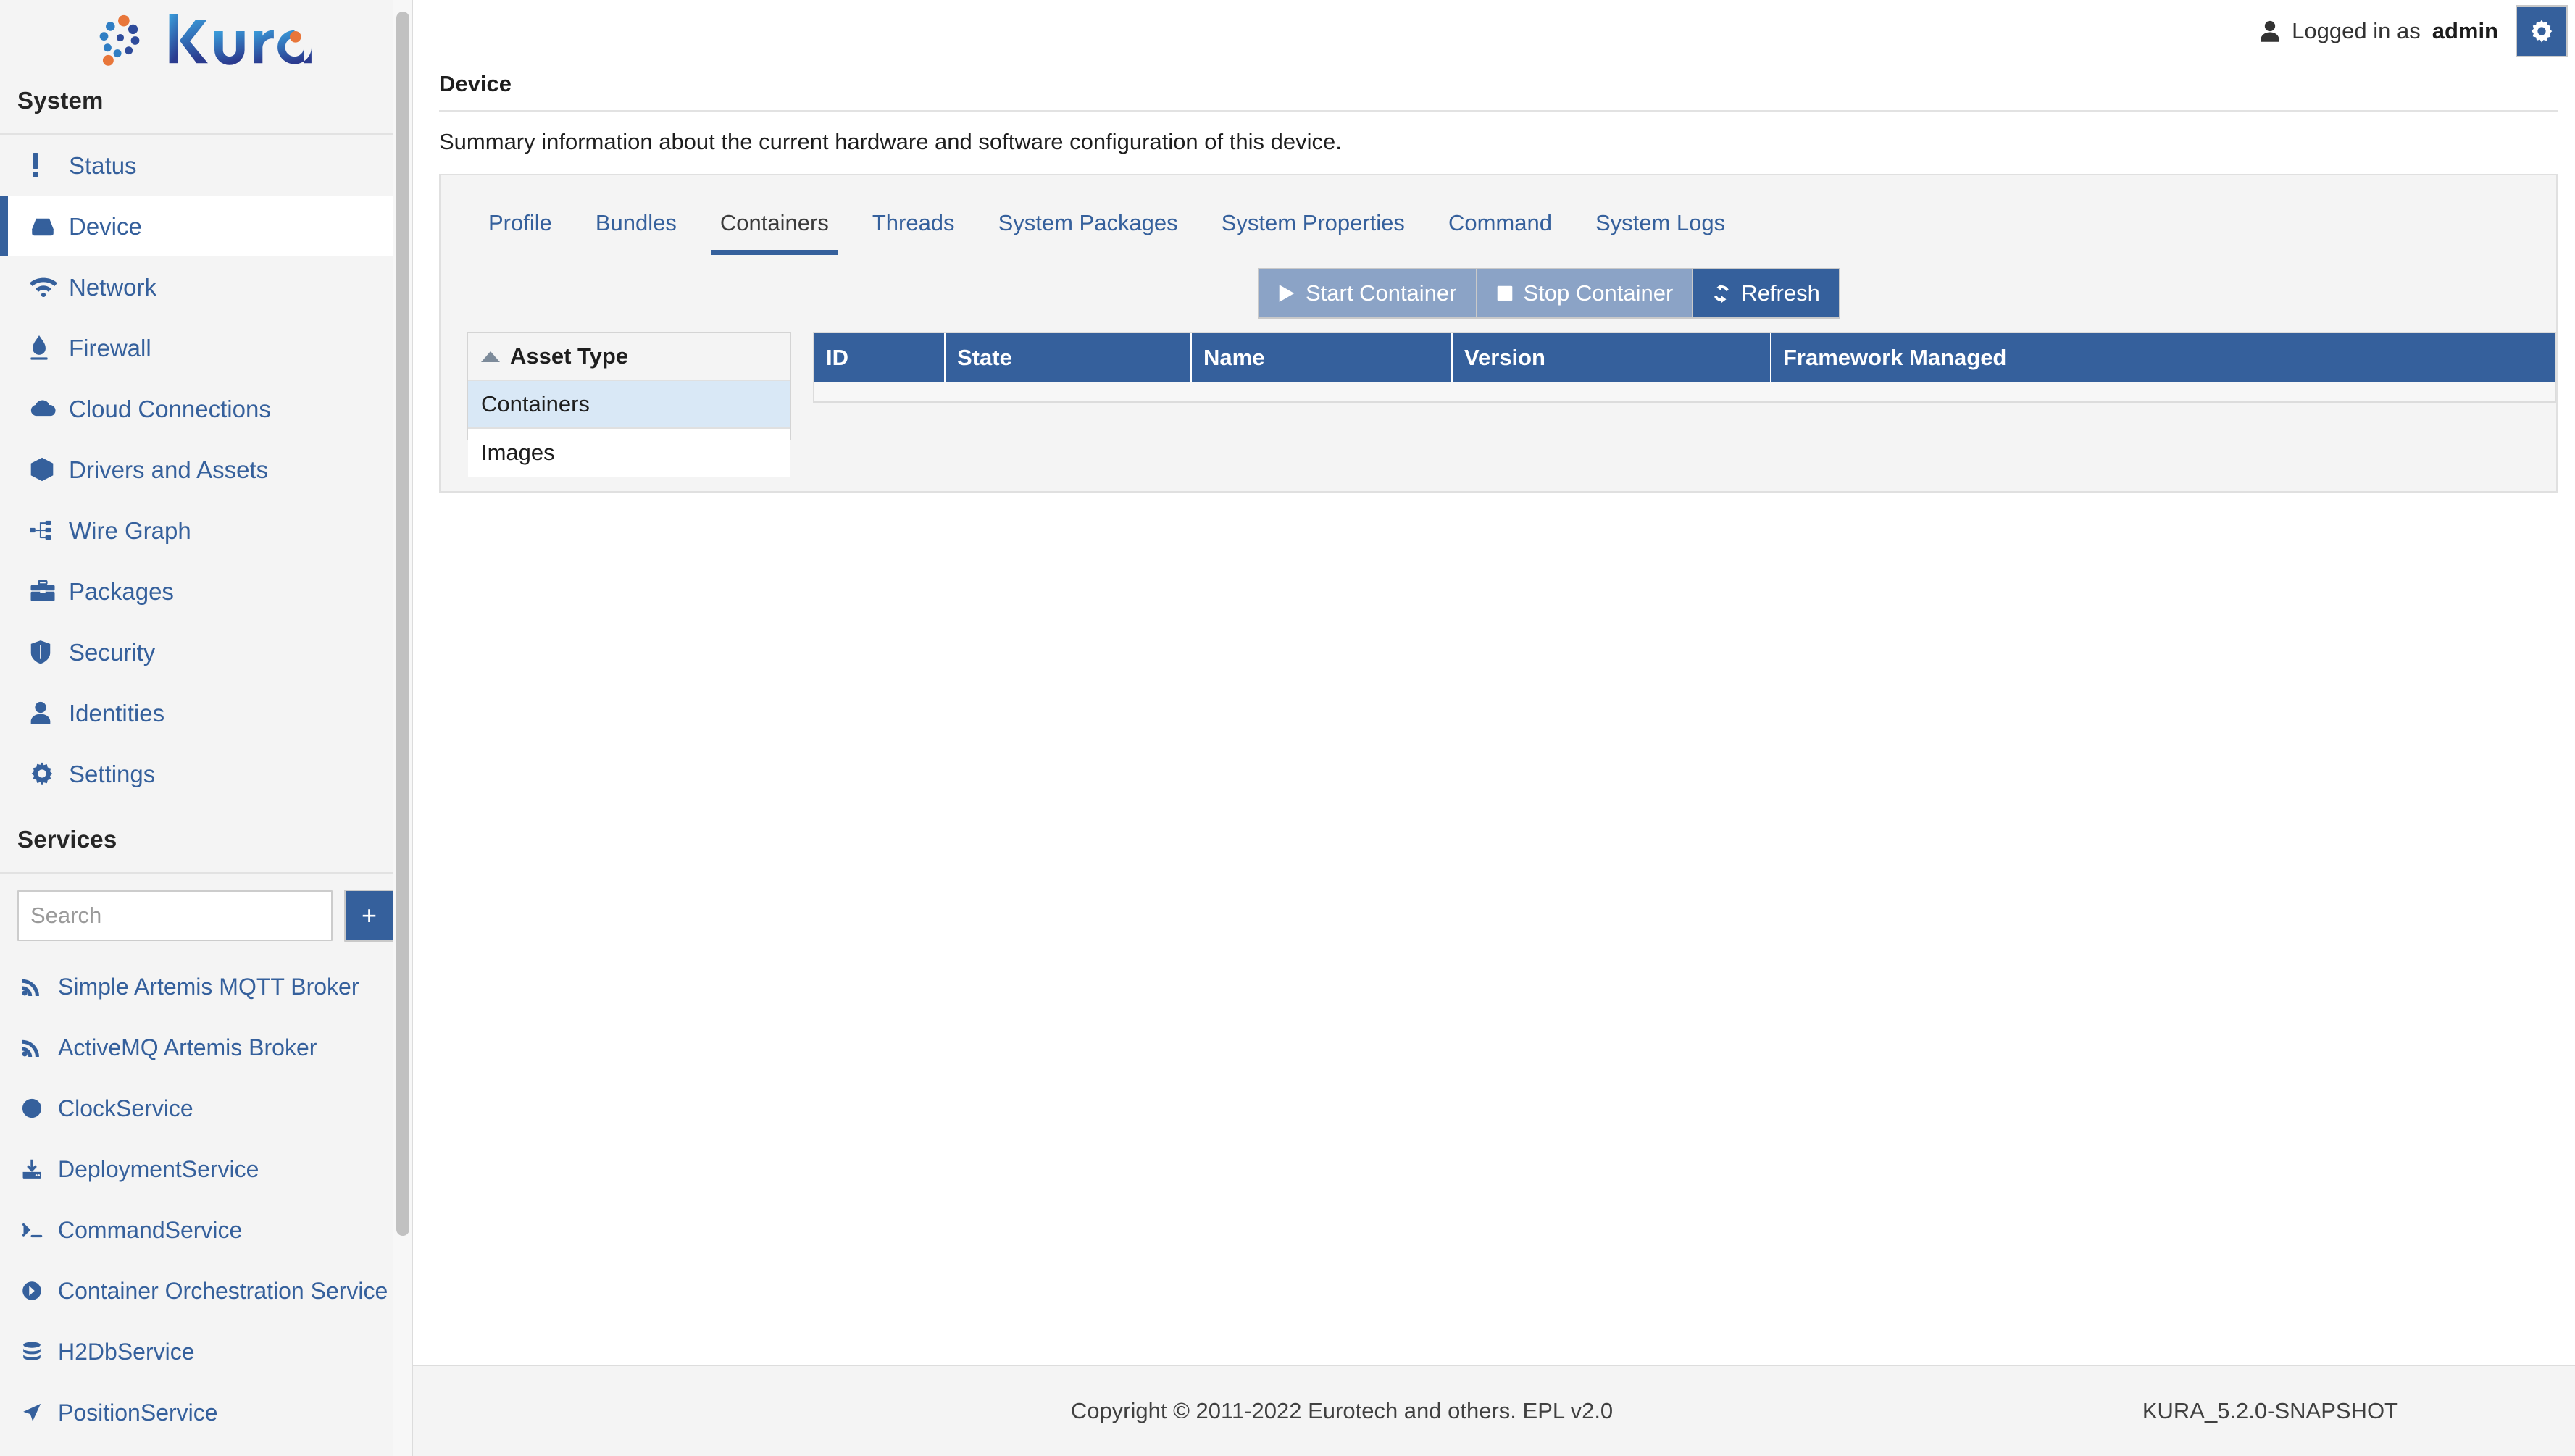 This screenshot has height=1456, width=2575. Describe the element at coordinates (206, 773) in the screenshot. I see `sidebar-item-settings: Settings` at that location.